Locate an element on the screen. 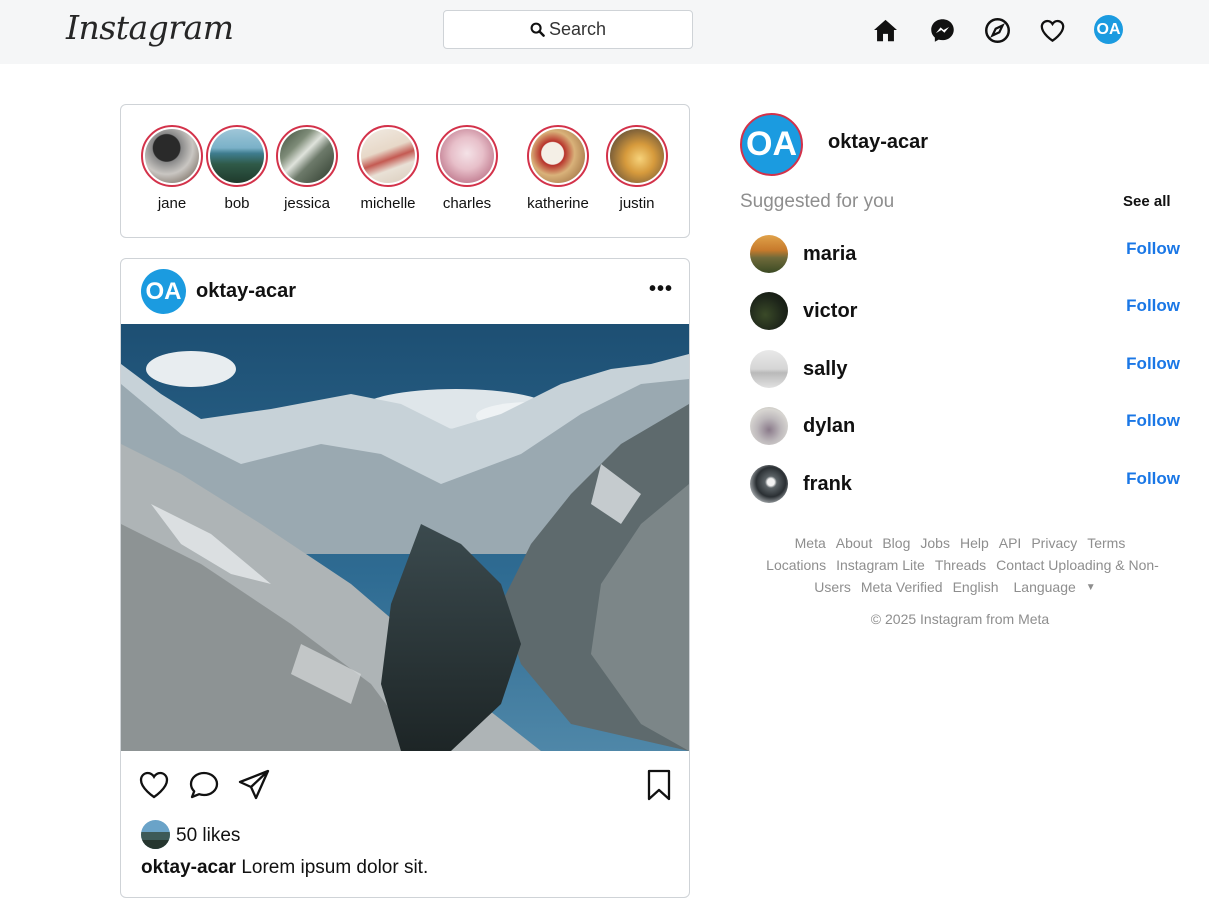 The image size is (1209, 898). like-heart-icon is located at coordinates (154, 785).